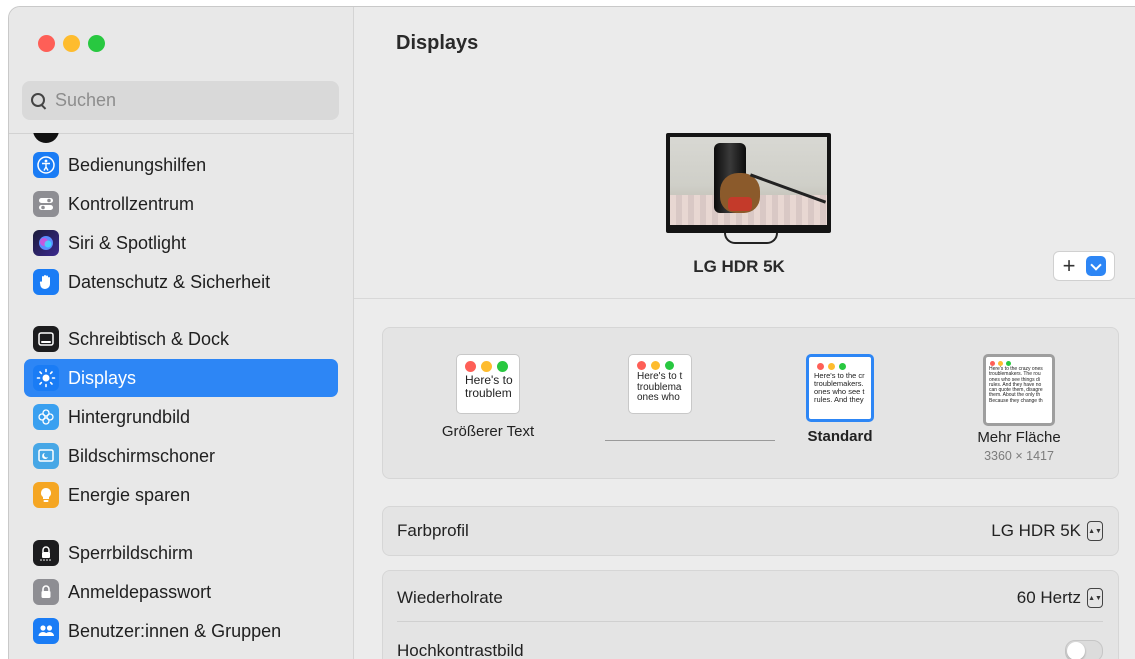 This screenshot has width=1135, height=659. I want to click on sidebar-item-label: Energie sparen, so click(129, 494).